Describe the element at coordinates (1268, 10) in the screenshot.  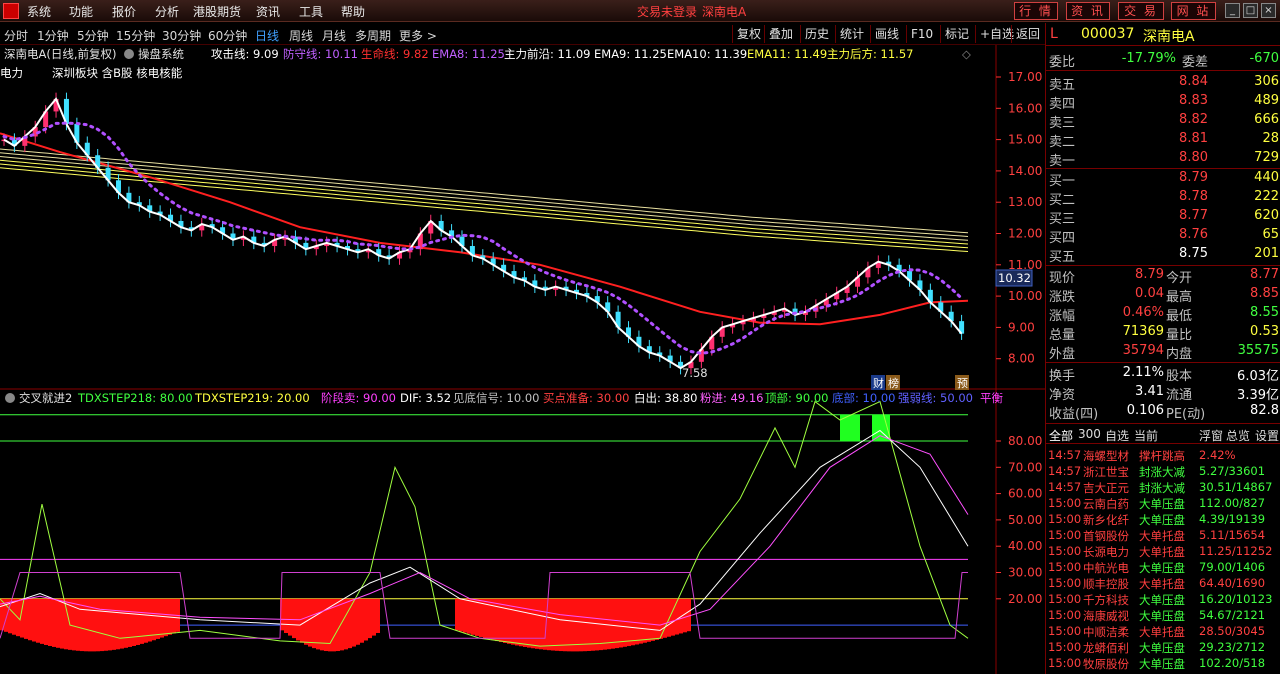
I see `close-icon: ×` at that location.